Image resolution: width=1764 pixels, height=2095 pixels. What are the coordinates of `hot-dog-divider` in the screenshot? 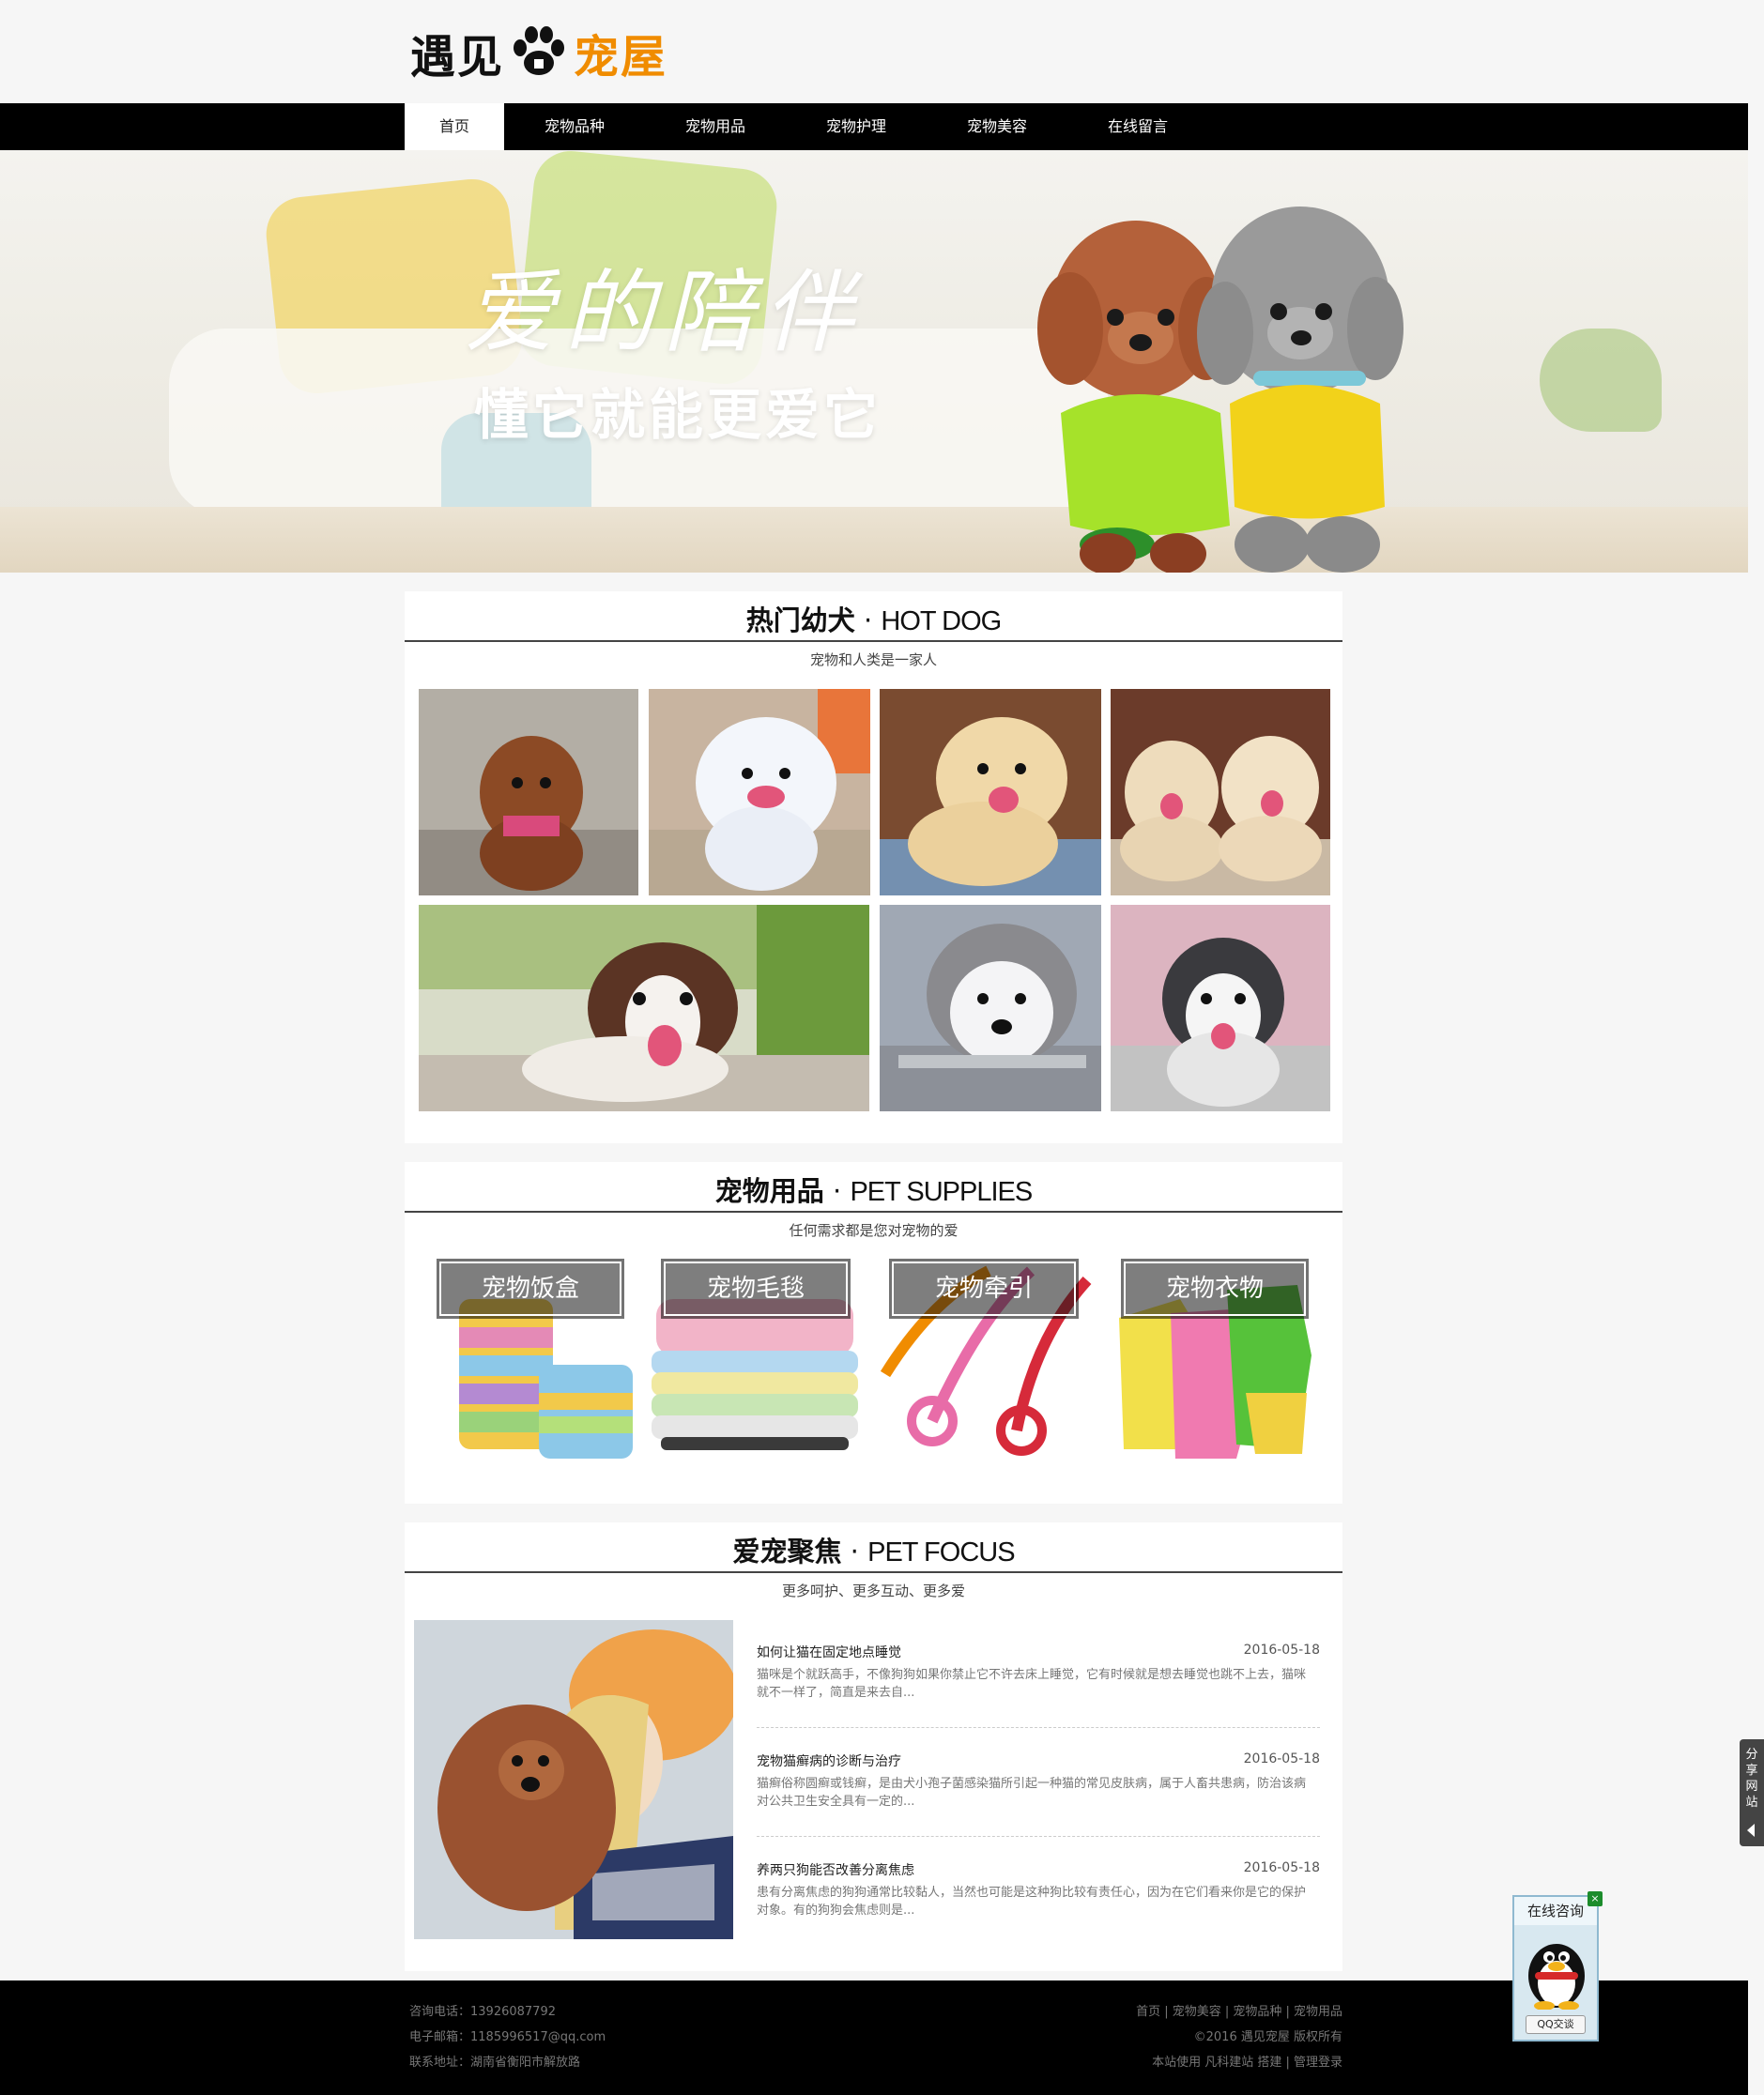 It's located at (874, 641).